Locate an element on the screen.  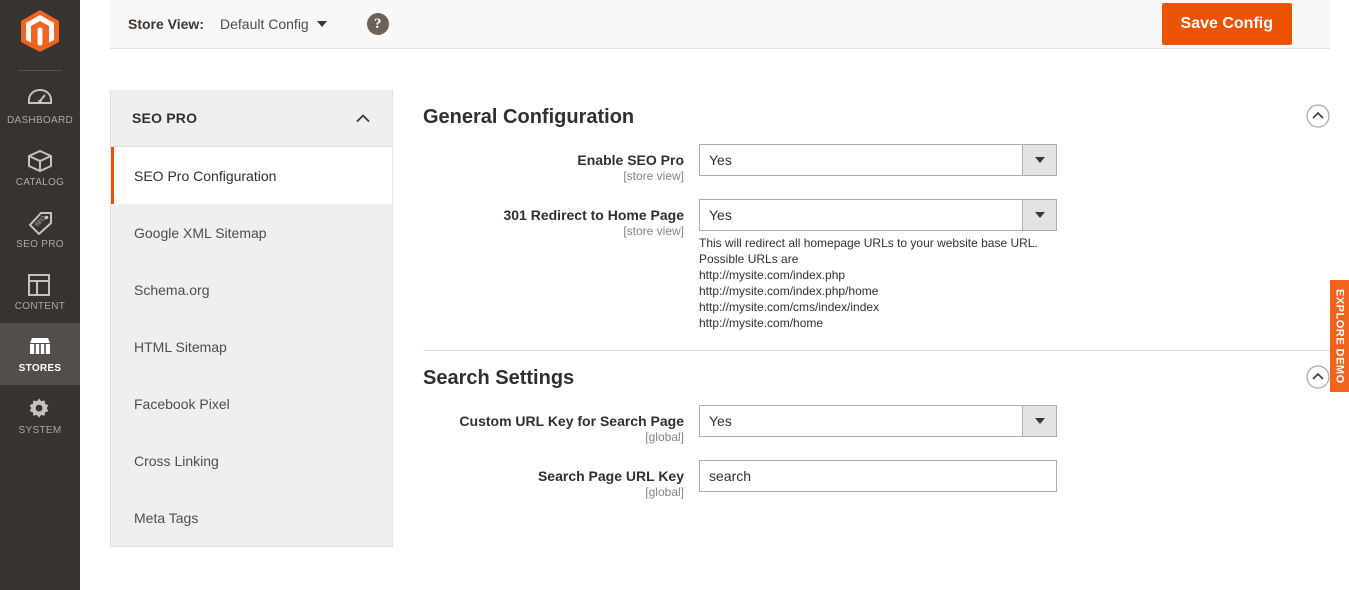
sidebar-item-label: STORES is located at coordinates (40, 368).